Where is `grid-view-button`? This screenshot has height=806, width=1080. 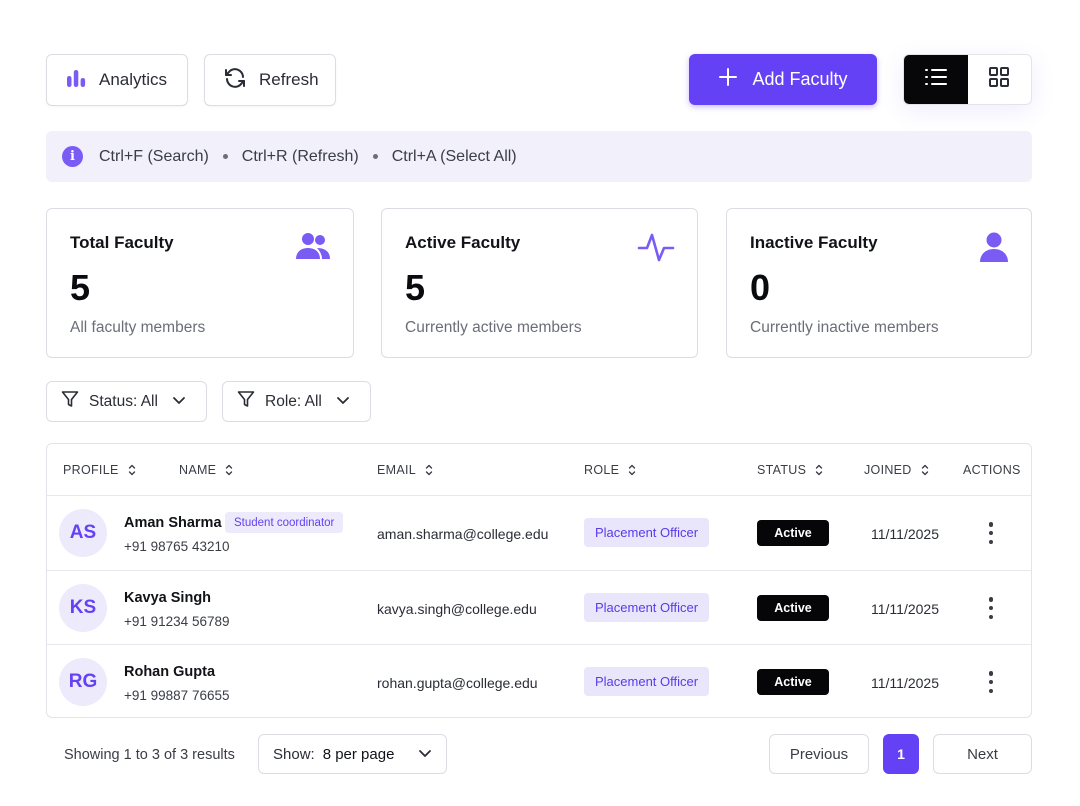 grid-view-button is located at coordinates (1000, 79).